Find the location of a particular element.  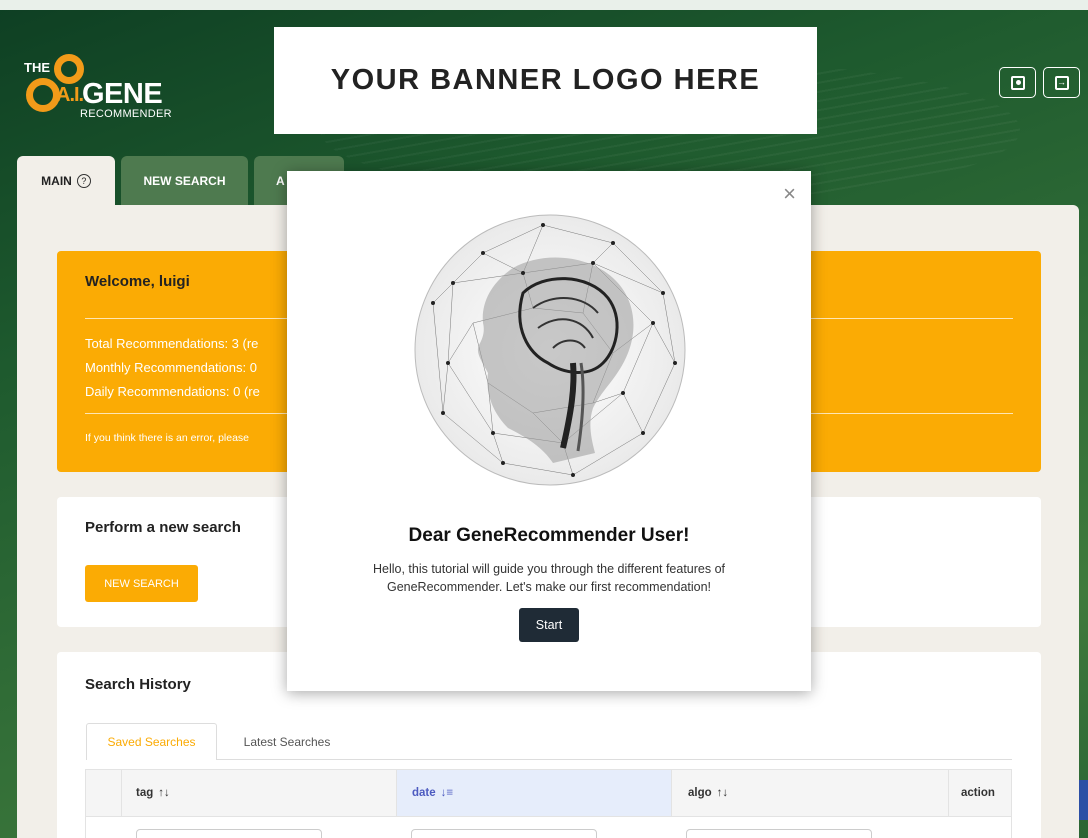

logout-icon: → is located at coordinates (1061, 82).